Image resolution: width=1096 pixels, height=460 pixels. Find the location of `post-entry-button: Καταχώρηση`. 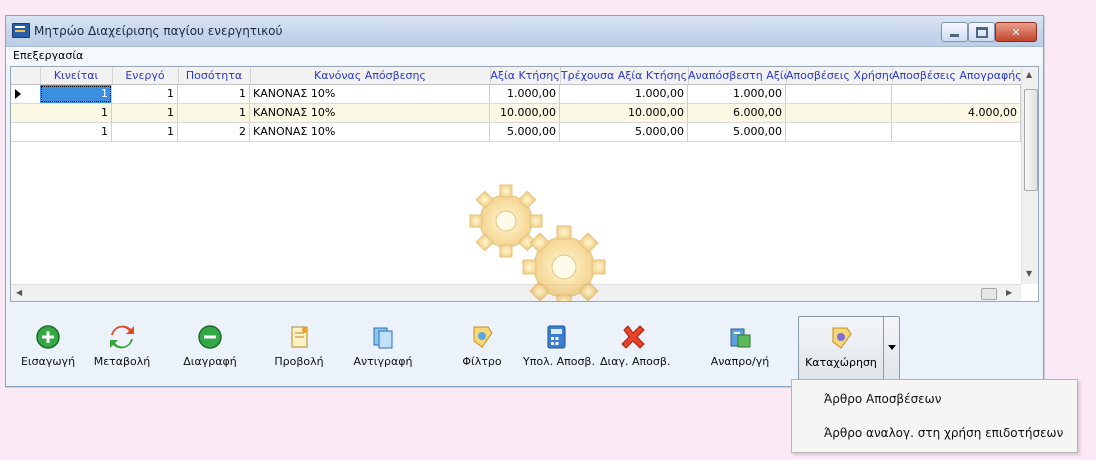

post-entry-button: Καταχώρηση is located at coordinates (841, 349).